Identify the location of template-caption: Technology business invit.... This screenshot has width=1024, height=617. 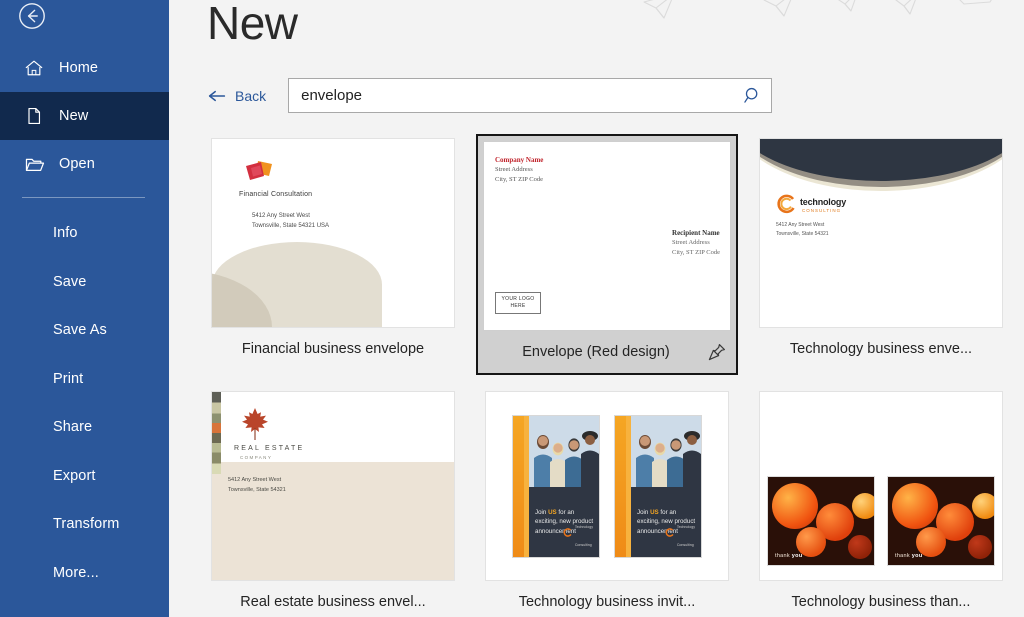
(607, 602).